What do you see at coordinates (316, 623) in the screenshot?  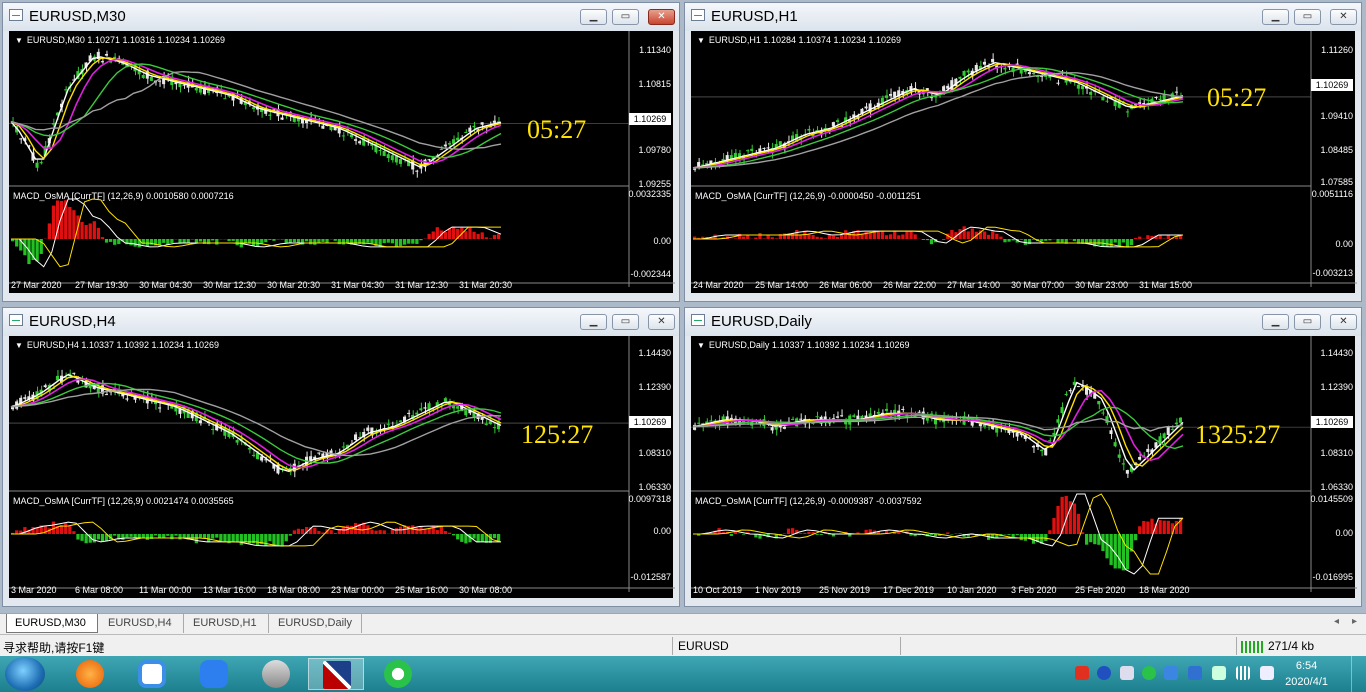 I see `tab-eurusd-daily: EURUSD,Daily` at bounding box center [316, 623].